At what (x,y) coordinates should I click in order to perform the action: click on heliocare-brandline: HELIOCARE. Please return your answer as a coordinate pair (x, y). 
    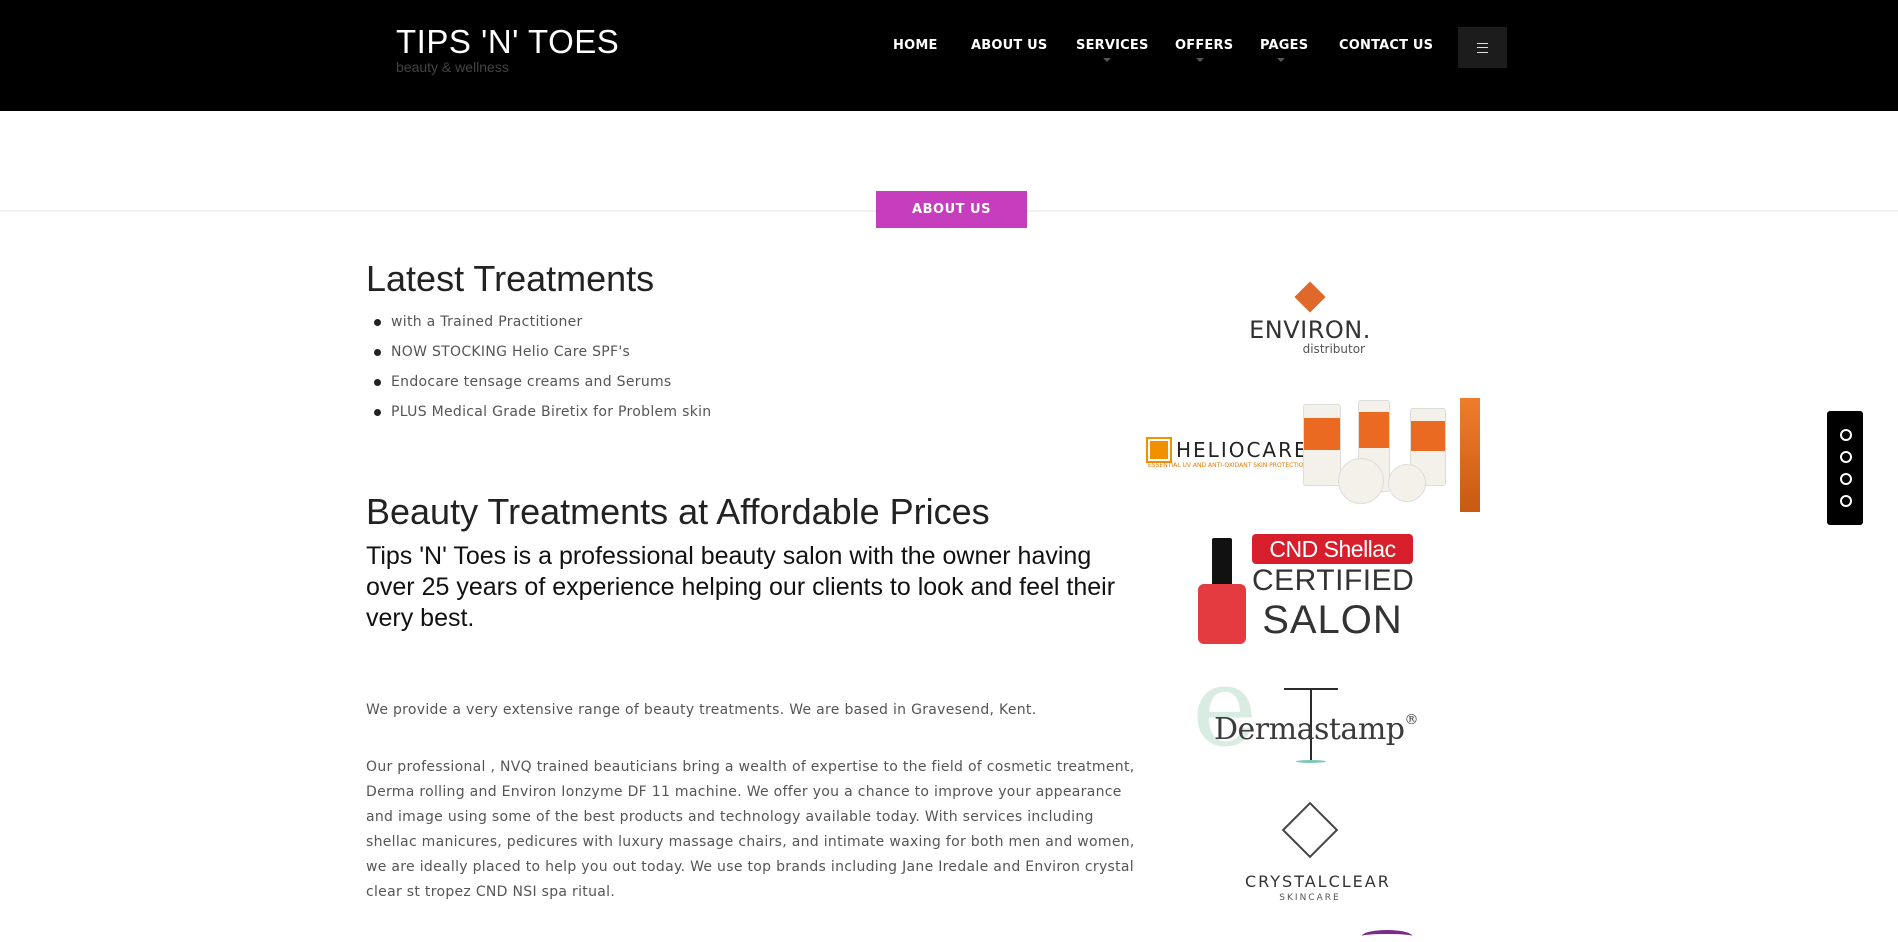
    Looking at the image, I should click on (1227, 450).